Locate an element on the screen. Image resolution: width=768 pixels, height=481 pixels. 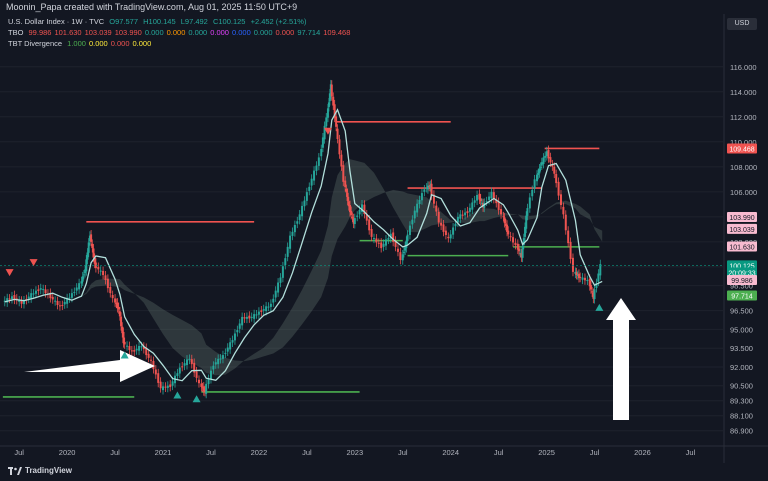
price-label: 103.039 is located at coordinates (741, 230).